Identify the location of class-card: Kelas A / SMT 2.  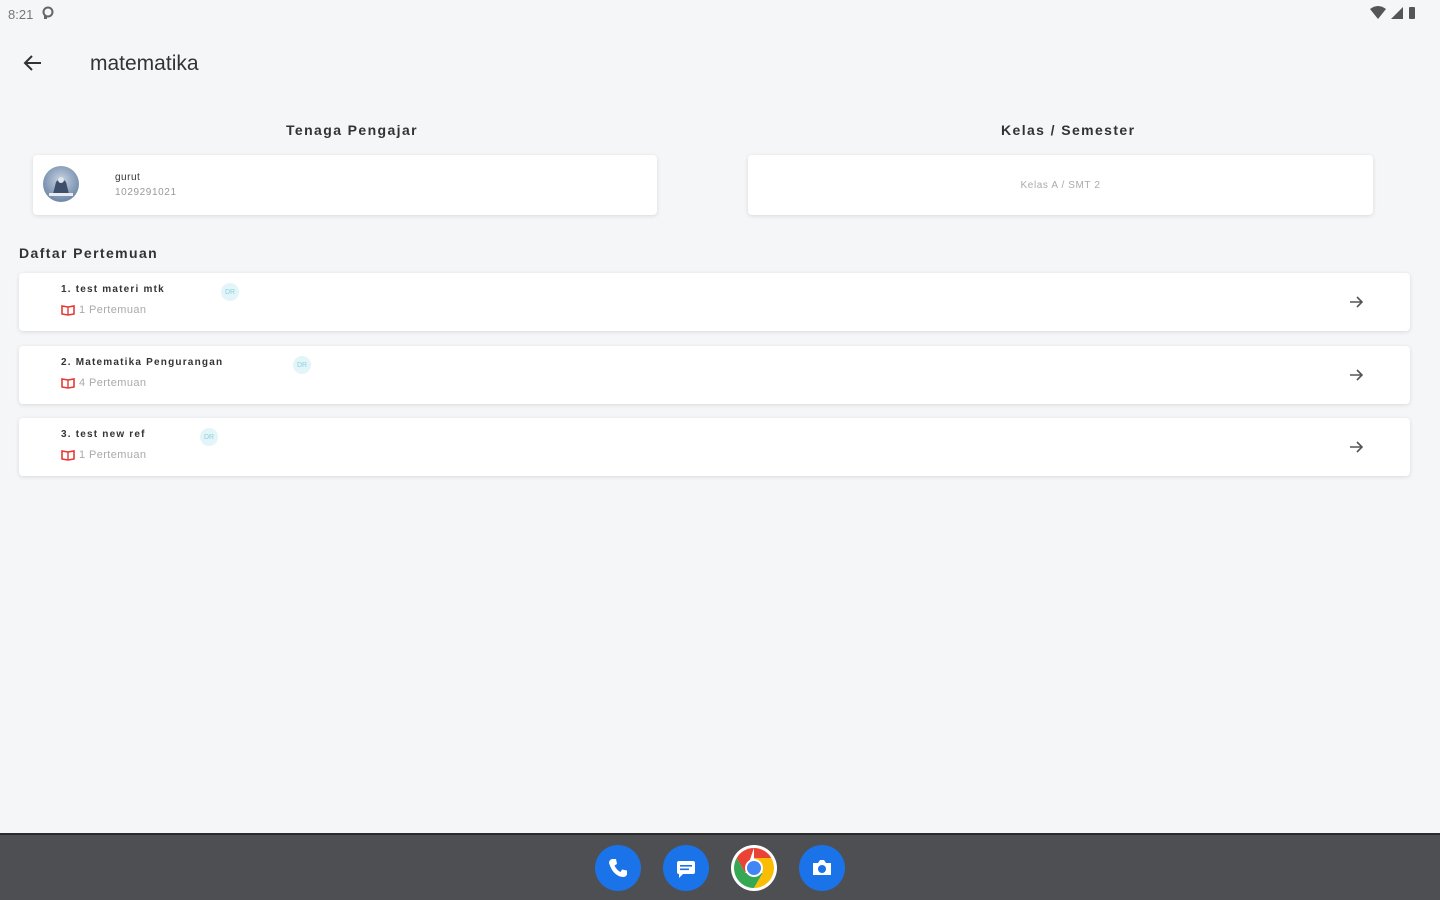
(1060, 185).